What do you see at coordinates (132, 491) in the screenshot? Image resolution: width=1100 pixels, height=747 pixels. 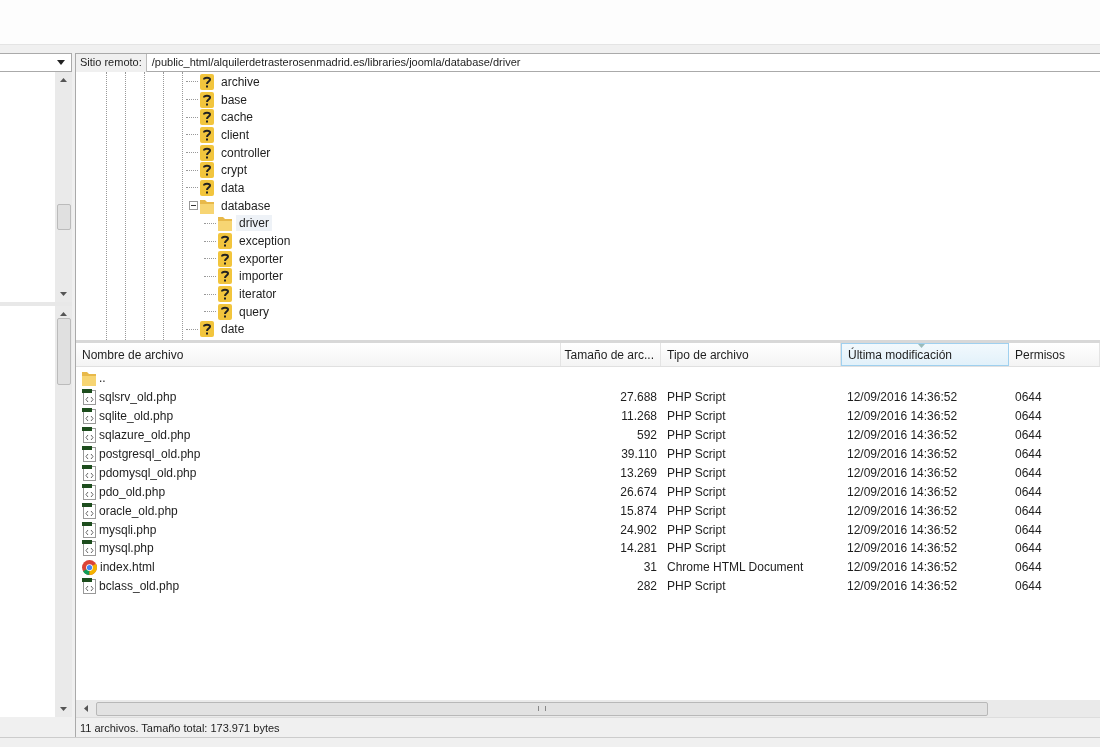 I see `file-name: pdo_old.php` at bounding box center [132, 491].